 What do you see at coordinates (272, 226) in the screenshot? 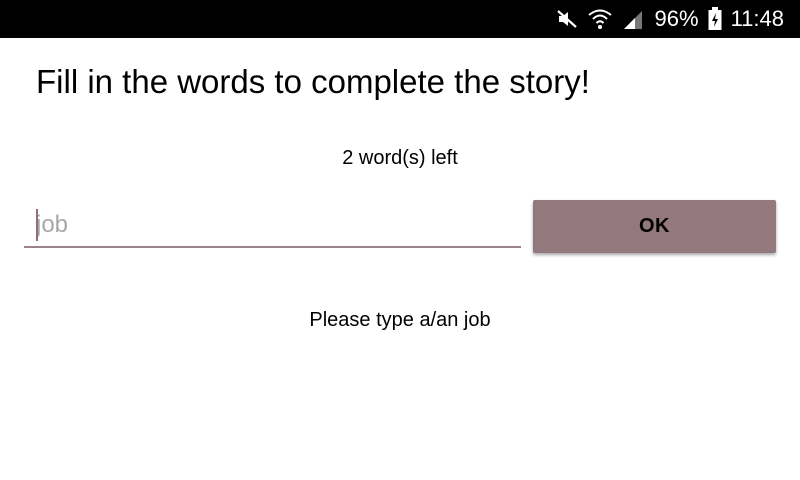
I see `word-input` at bounding box center [272, 226].